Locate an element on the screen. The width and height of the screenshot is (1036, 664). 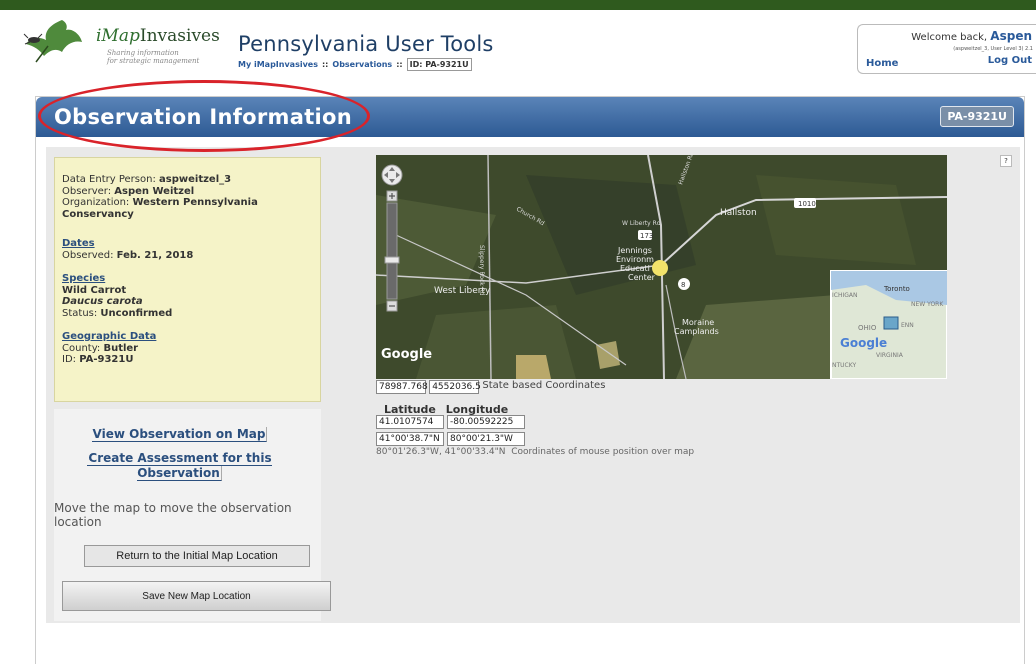
species-heading: Species is located at coordinates (84, 278).